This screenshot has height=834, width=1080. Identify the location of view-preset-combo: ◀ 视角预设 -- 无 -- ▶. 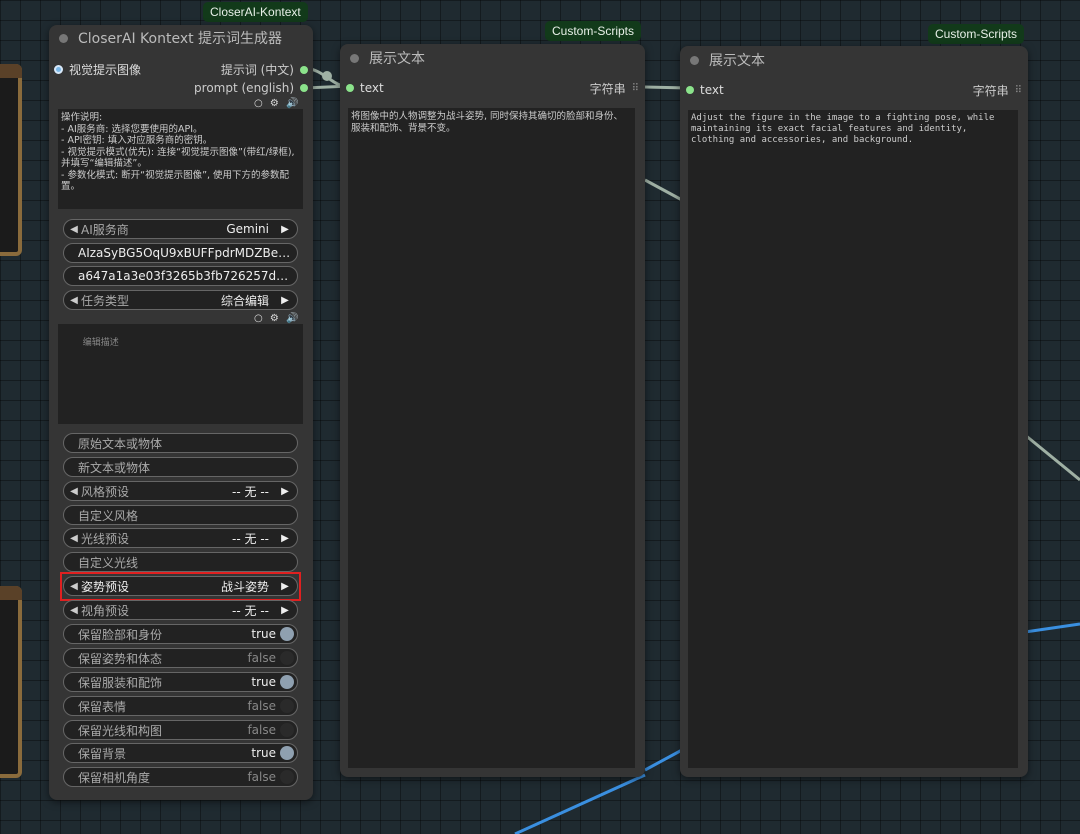
(180, 610).